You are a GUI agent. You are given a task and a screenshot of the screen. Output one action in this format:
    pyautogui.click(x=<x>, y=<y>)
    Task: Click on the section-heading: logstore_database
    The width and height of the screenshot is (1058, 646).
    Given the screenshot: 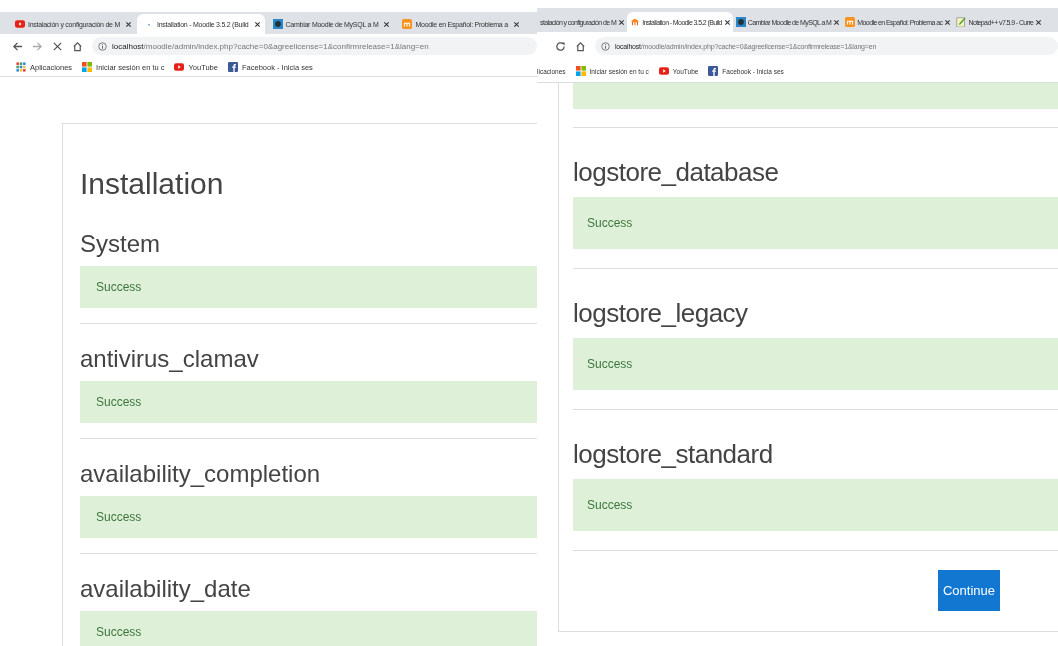 What is the action you would take?
    pyautogui.click(x=676, y=172)
    